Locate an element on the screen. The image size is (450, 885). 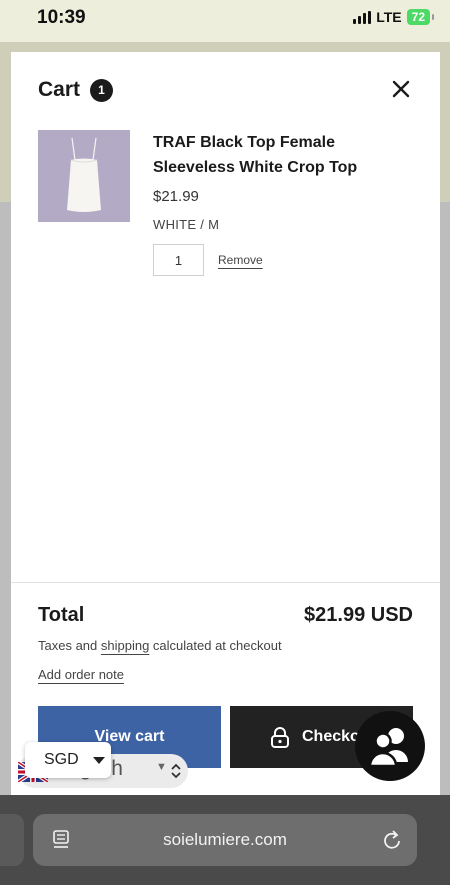
cart-count-badge: 1 is located at coordinates (102, 90).